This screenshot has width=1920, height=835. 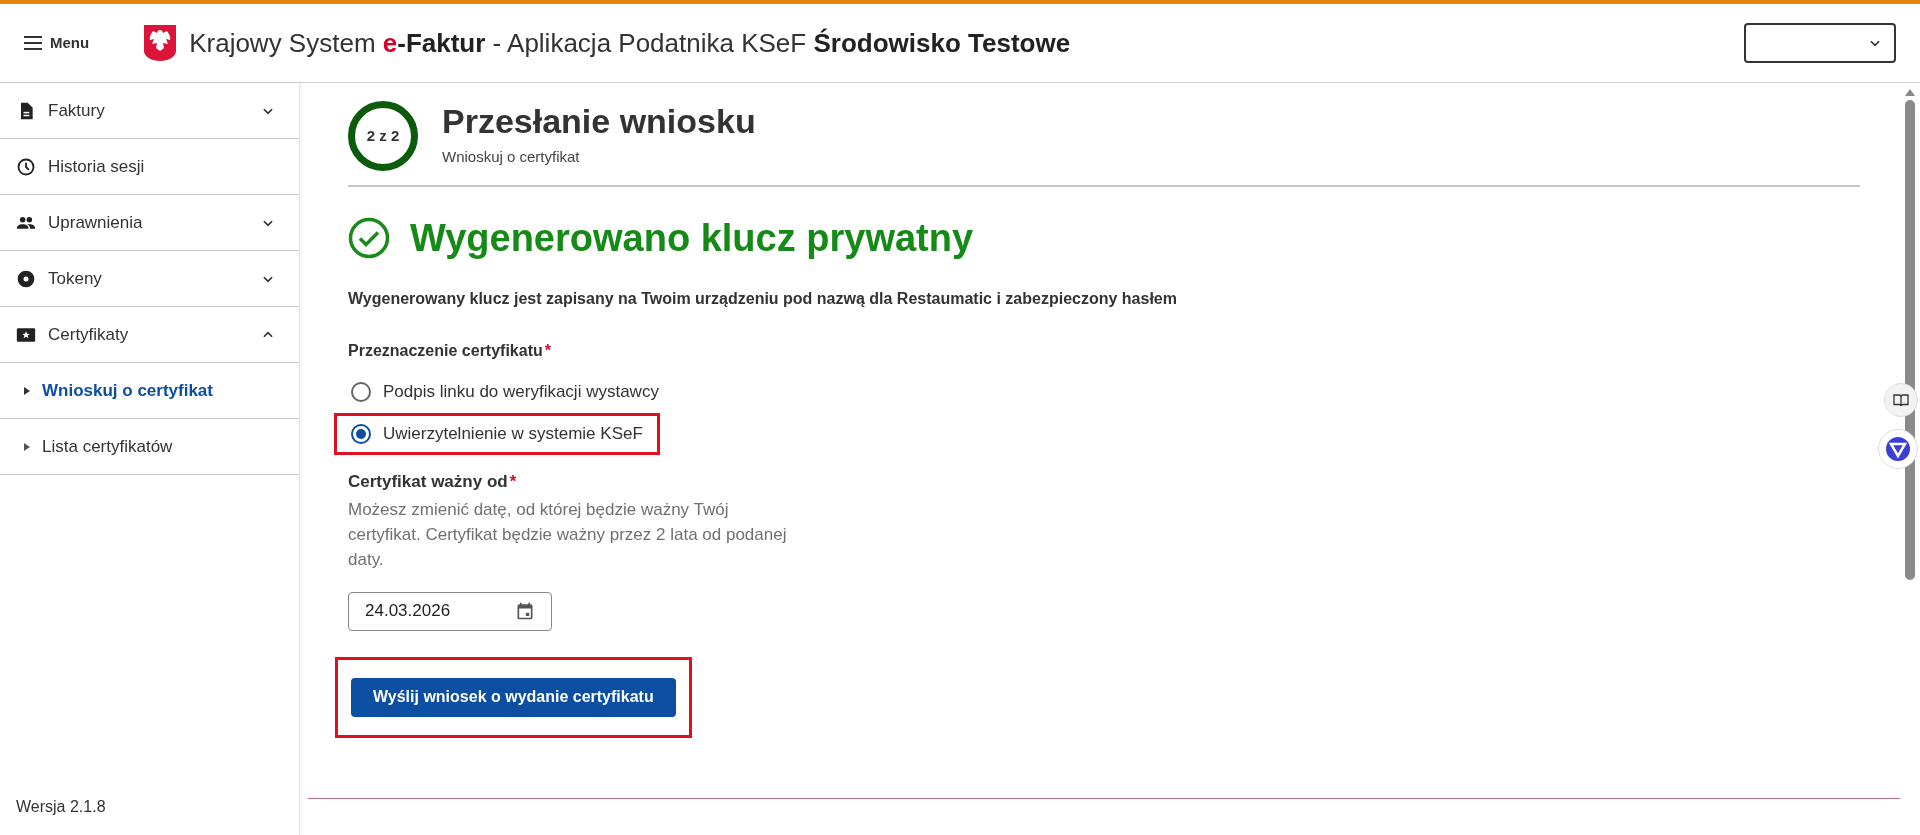 What do you see at coordinates (149, 335) in the screenshot?
I see `sidebar-item: Certyfikaty` at bounding box center [149, 335].